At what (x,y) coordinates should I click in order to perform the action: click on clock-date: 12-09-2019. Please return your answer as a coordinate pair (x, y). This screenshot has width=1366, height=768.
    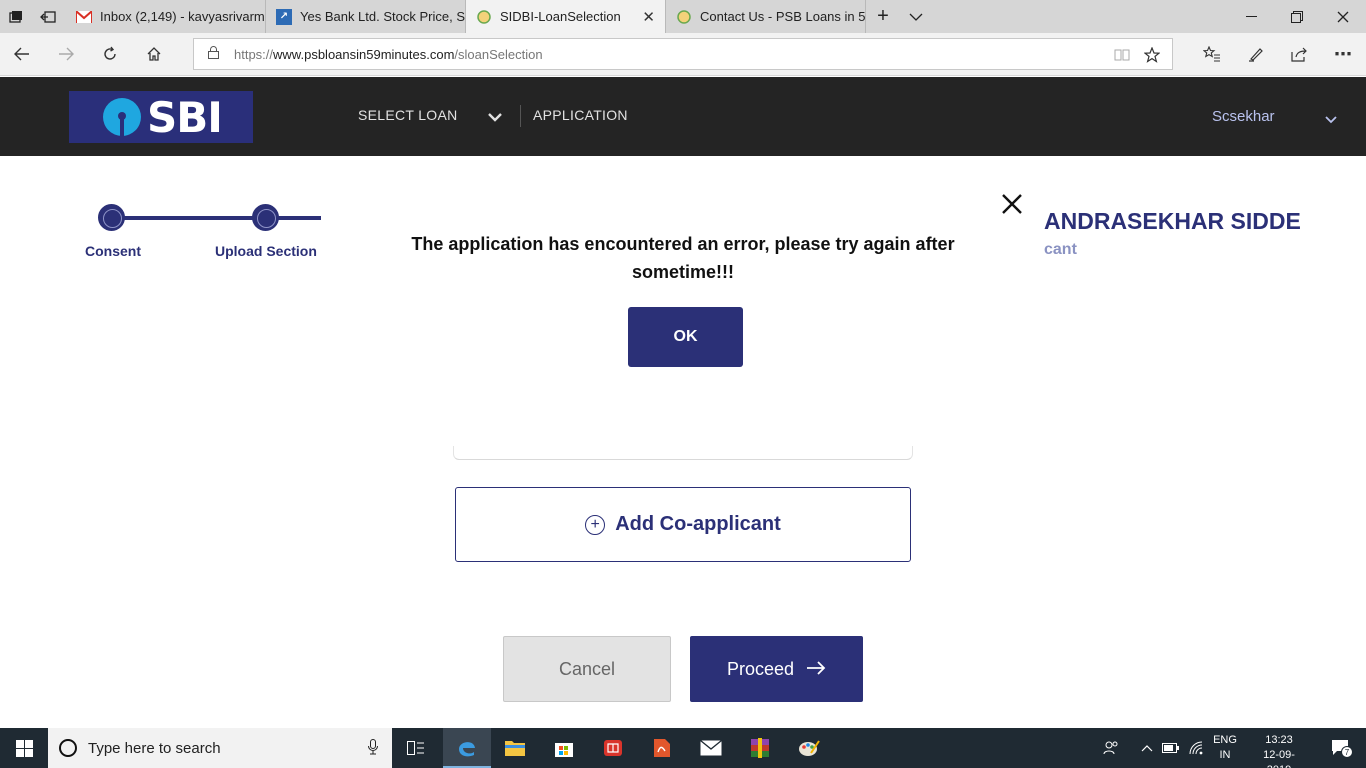
    Looking at the image, I should click on (1279, 758).